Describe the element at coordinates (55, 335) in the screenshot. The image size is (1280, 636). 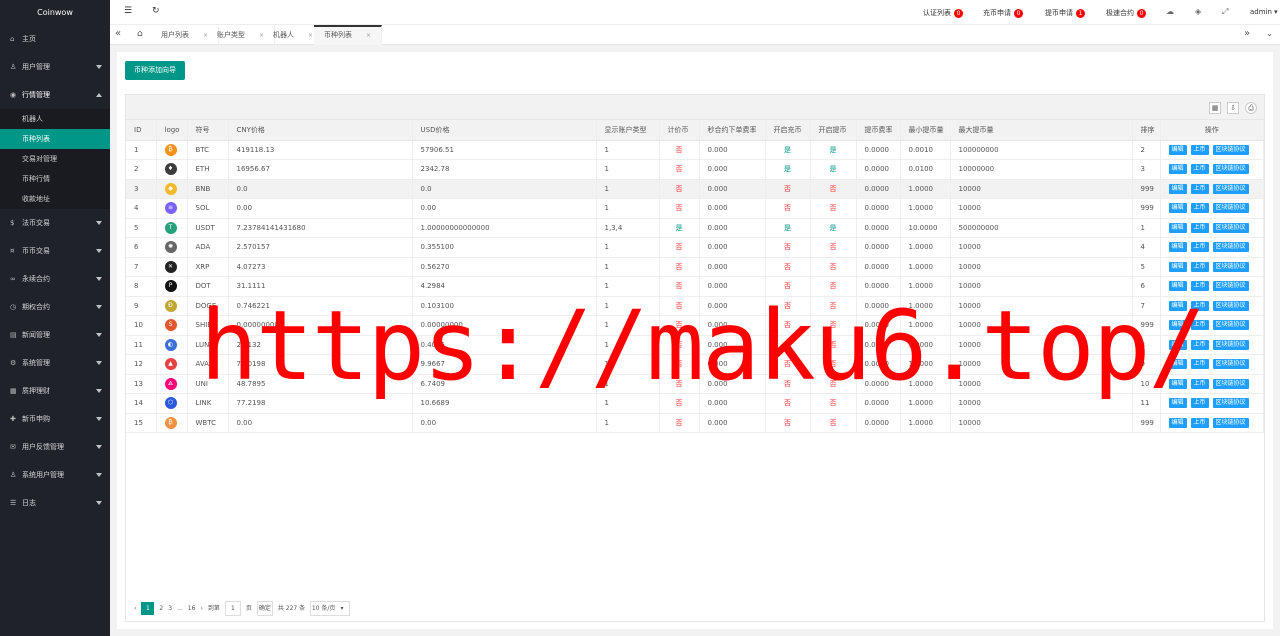
I see `sidebar-item-7: ▤ 新闻管理` at that location.